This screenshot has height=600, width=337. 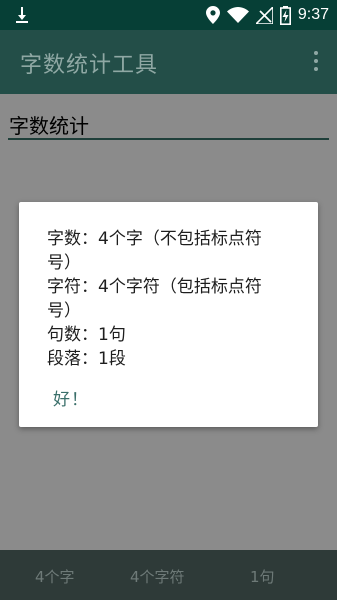 What do you see at coordinates (237, 15) in the screenshot?
I see `wifi-icon` at bounding box center [237, 15].